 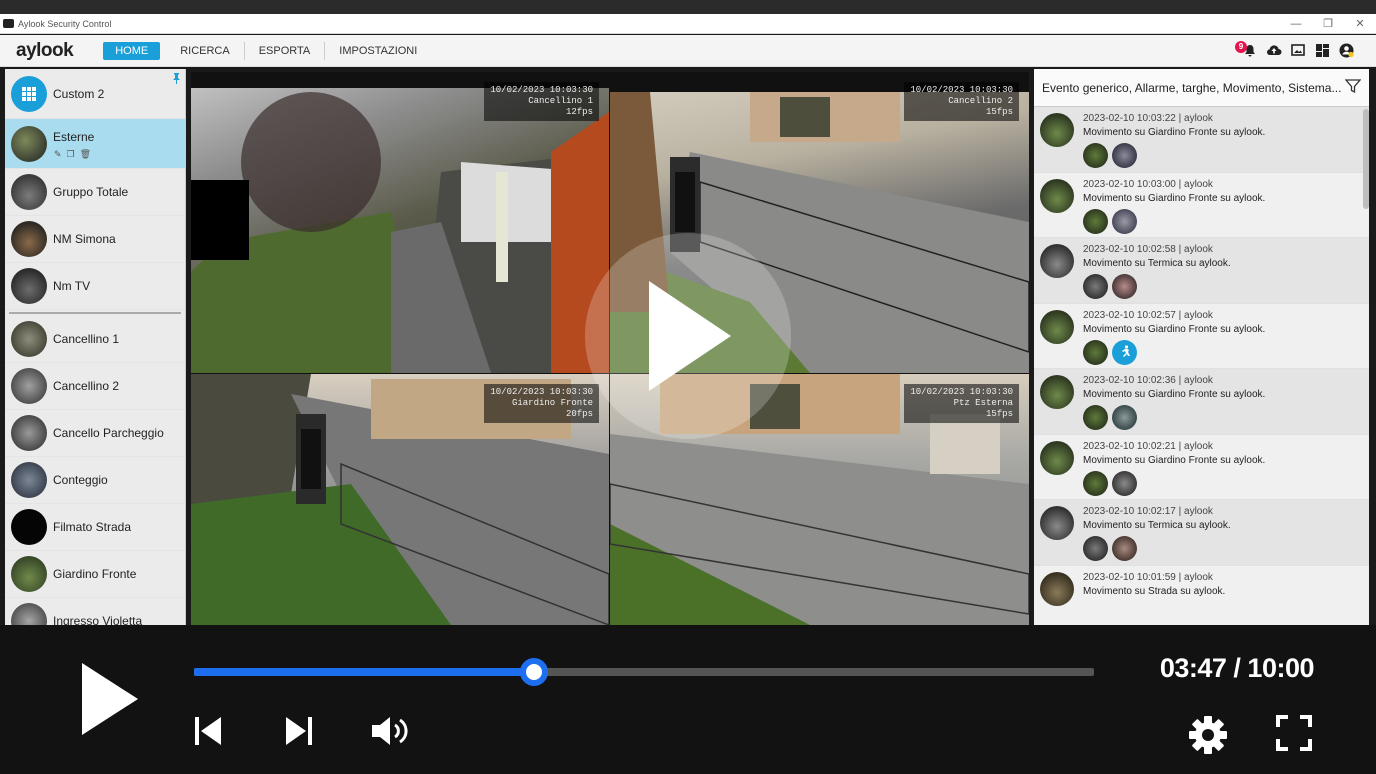 I want to click on sidebar-item-label: Cancellino 2, so click(x=86, y=386).